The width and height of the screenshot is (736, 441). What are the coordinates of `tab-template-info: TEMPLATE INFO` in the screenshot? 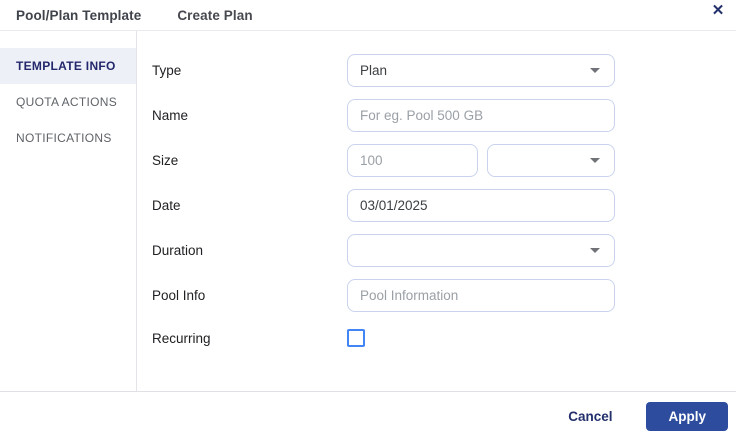 It's located at (68, 66).